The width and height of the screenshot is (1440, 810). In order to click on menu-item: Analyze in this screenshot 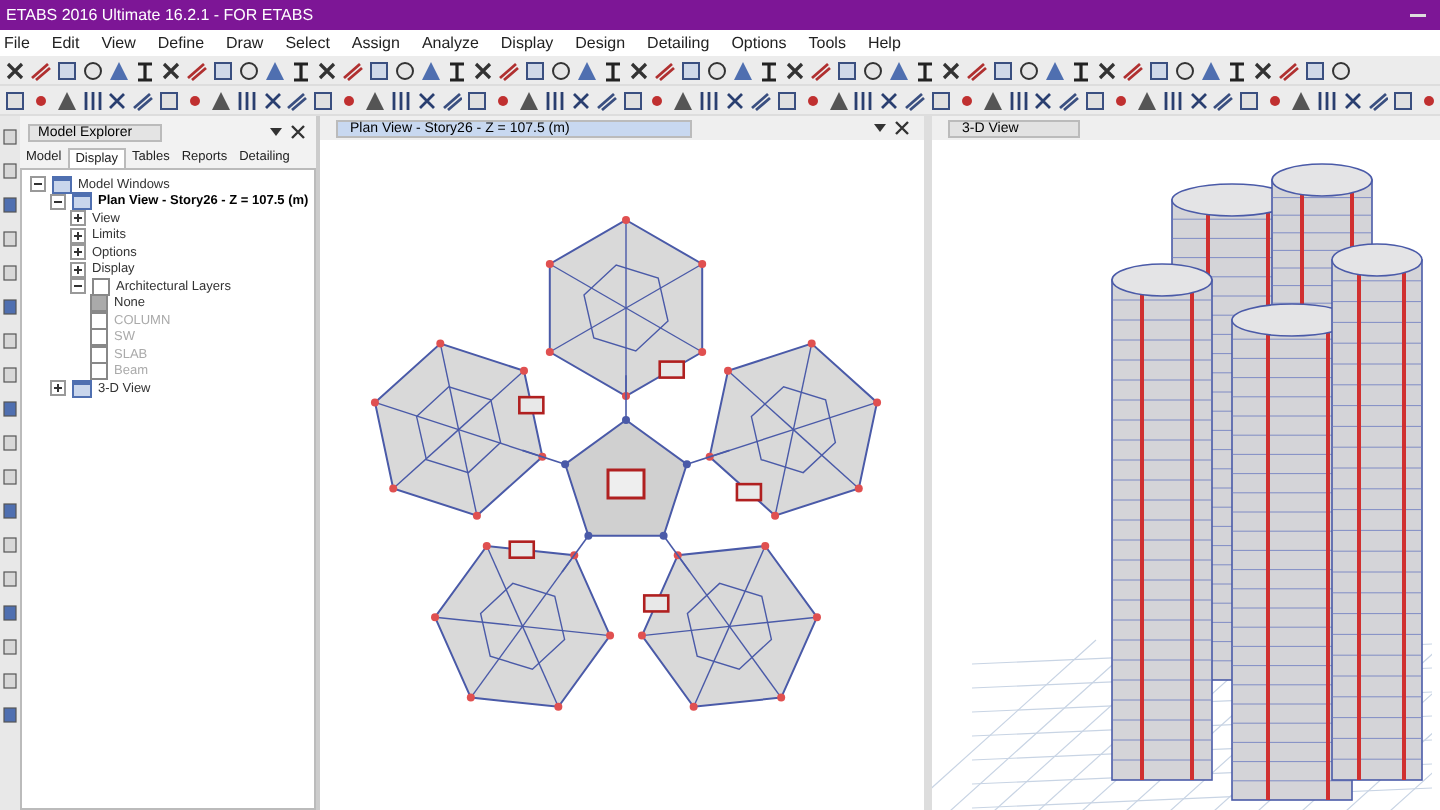, I will do `click(450, 43)`.